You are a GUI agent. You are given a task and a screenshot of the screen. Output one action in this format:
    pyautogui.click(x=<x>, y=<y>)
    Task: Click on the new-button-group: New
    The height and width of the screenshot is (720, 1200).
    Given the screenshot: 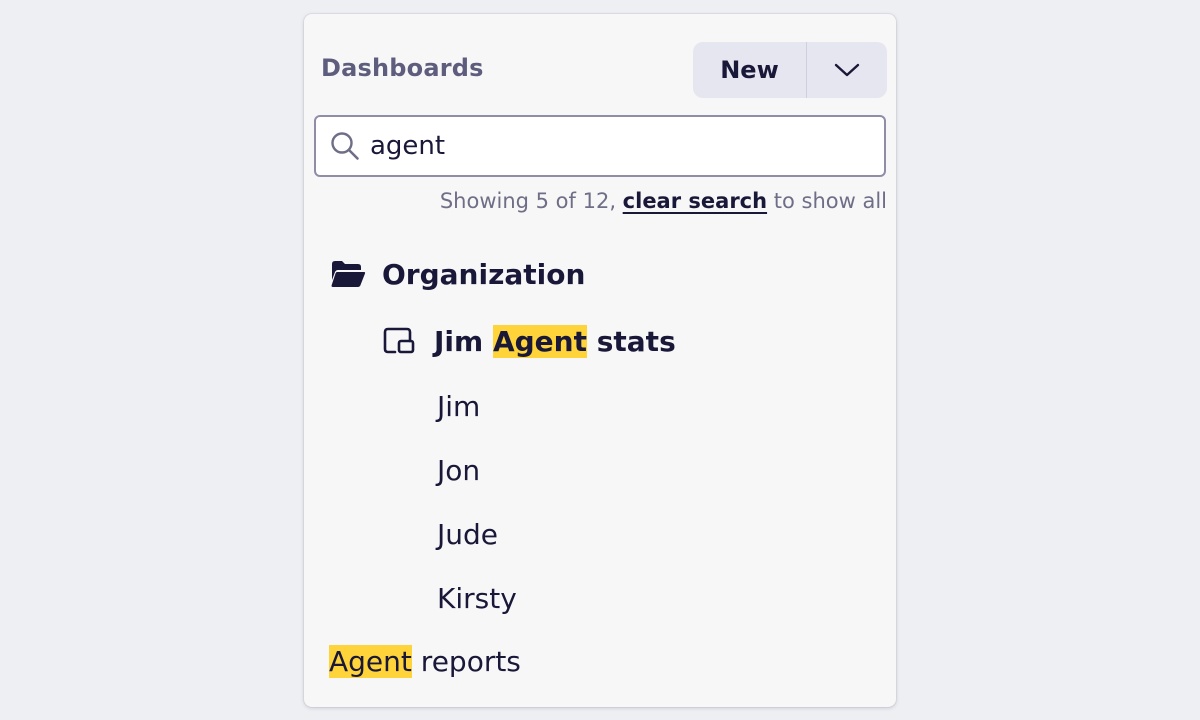 What is the action you would take?
    pyautogui.click(x=790, y=70)
    